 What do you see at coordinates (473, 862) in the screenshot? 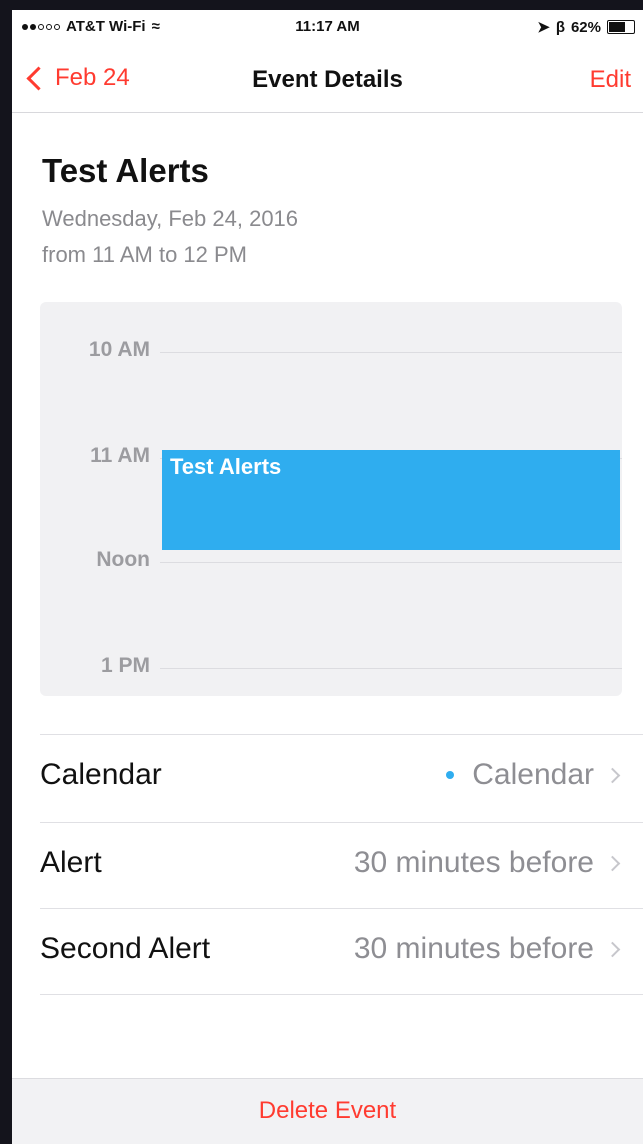
I see `alert-value: 30 minutes before` at bounding box center [473, 862].